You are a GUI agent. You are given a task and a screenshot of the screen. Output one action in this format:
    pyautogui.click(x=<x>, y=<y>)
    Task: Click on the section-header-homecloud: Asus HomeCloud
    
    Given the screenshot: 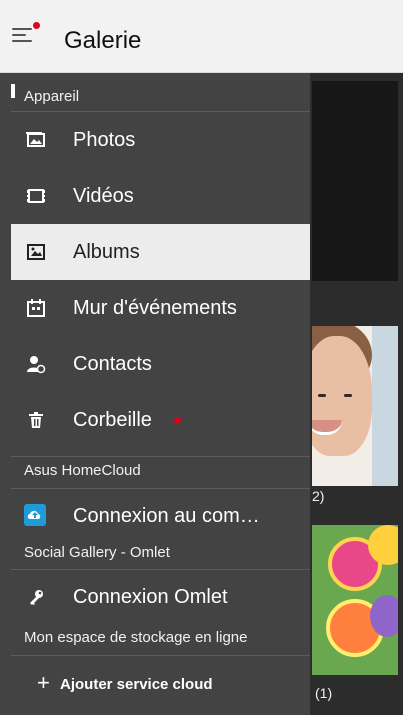 What is the action you would take?
    pyautogui.click(x=82, y=470)
    